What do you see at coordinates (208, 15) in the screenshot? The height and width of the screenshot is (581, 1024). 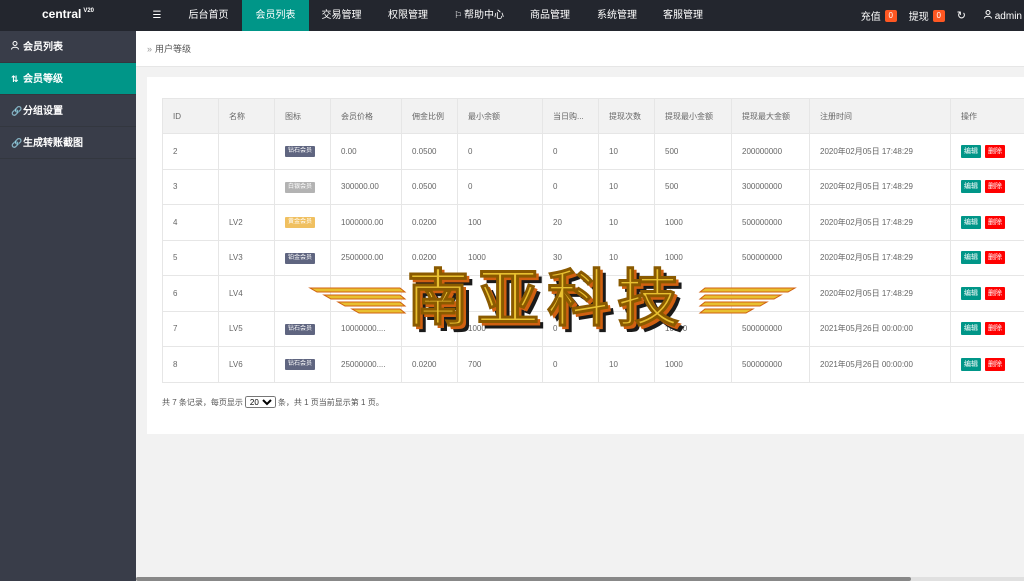 I see `nav-home: 后台首页` at bounding box center [208, 15].